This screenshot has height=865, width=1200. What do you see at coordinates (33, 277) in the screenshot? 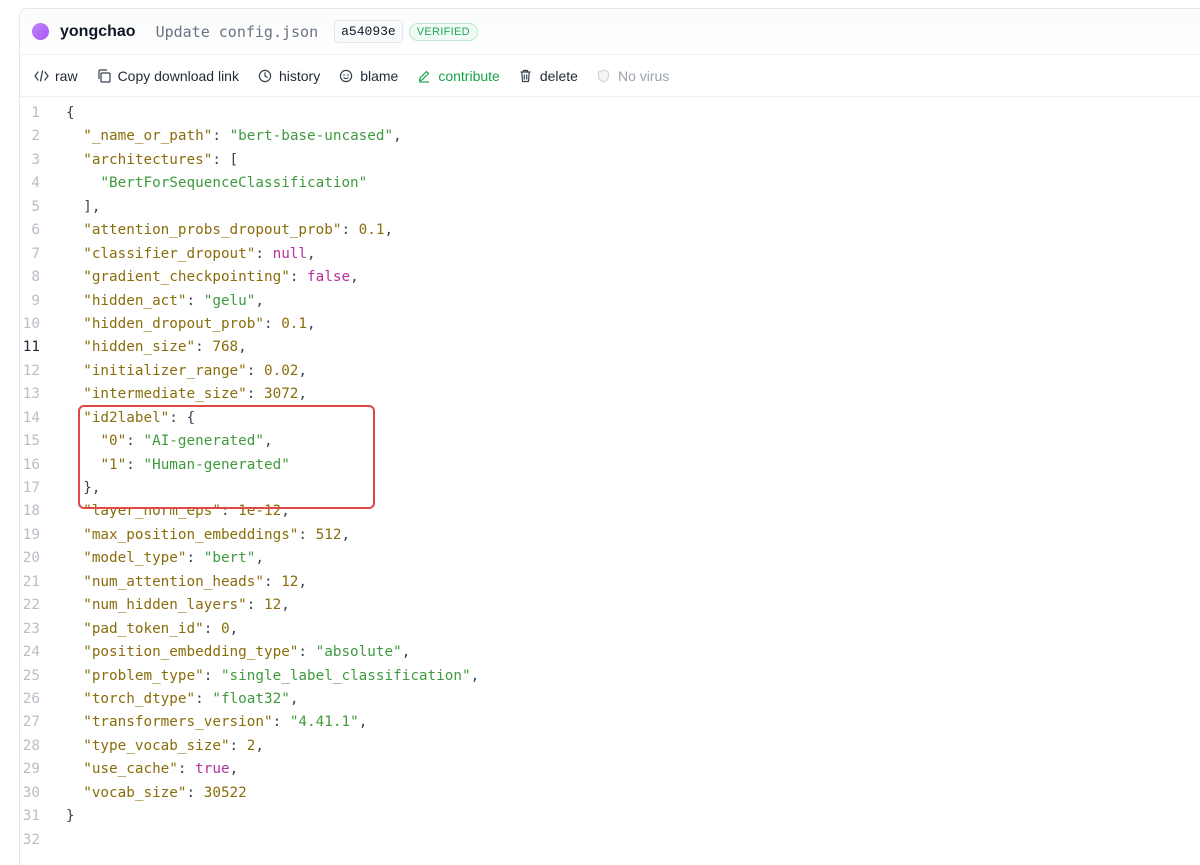
I see `line-number: 8` at bounding box center [33, 277].